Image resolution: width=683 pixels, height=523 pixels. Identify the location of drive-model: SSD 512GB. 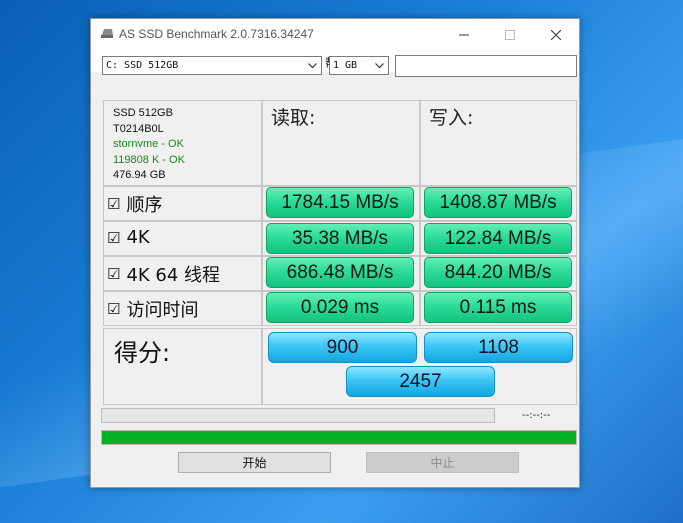
(143, 113).